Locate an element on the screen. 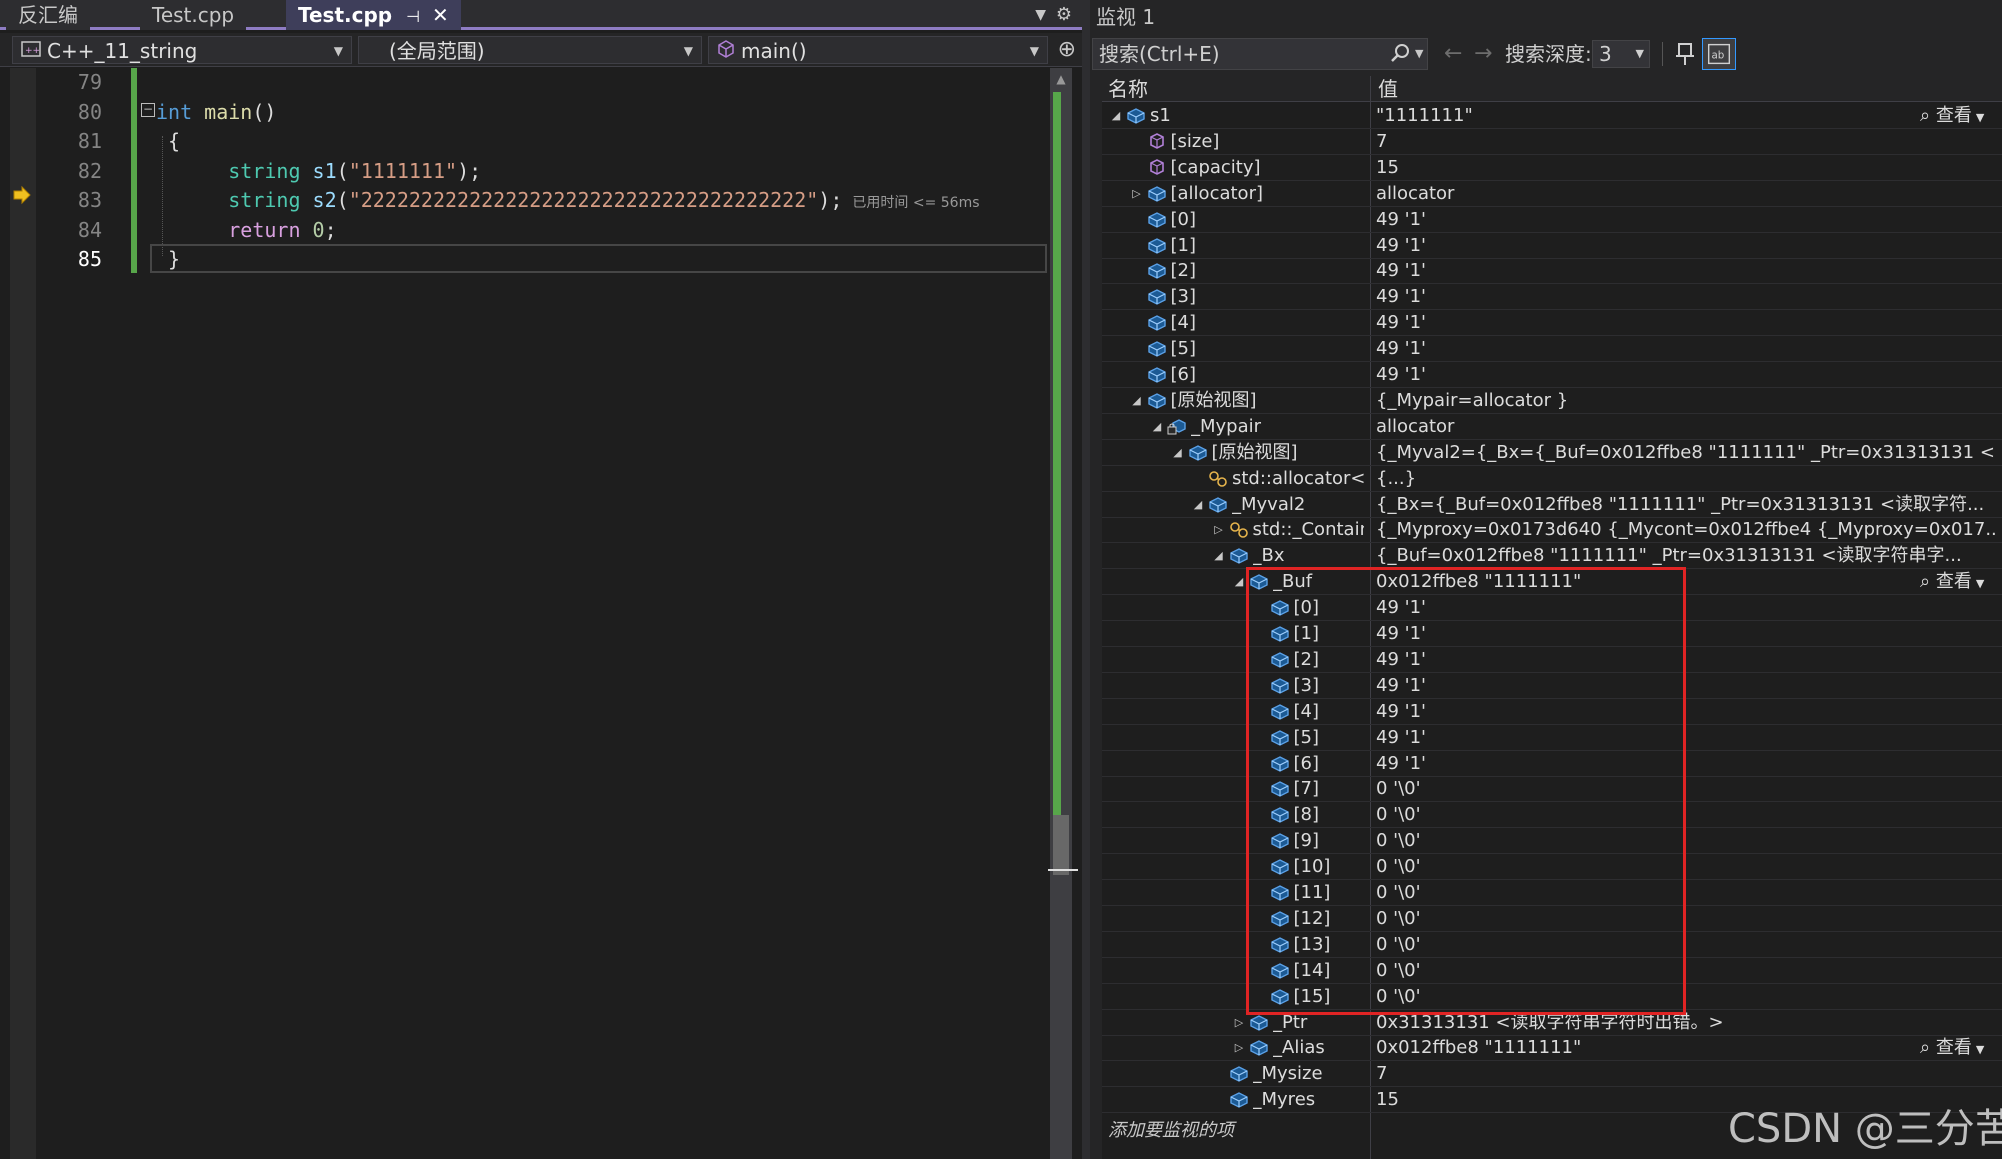 This screenshot has height=1159, width=2002. watch-row: [size] 7 is located at coordinates (1552, 142).